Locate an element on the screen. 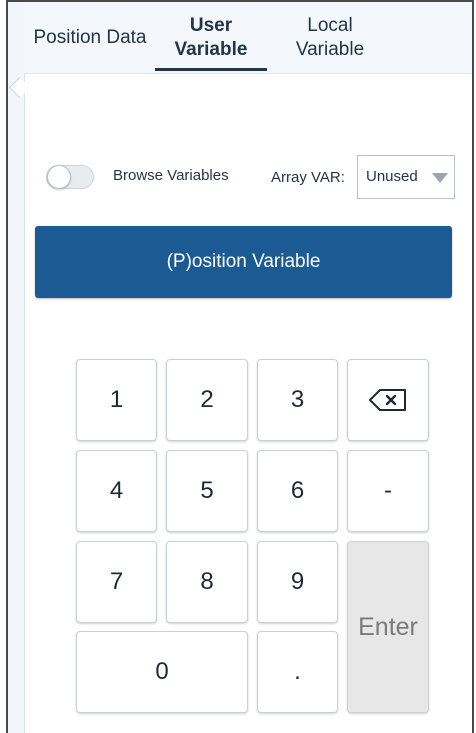 This screenshot has width=476, height=733. tab-user-variable: User Variable is located at coordinates (211, 37).